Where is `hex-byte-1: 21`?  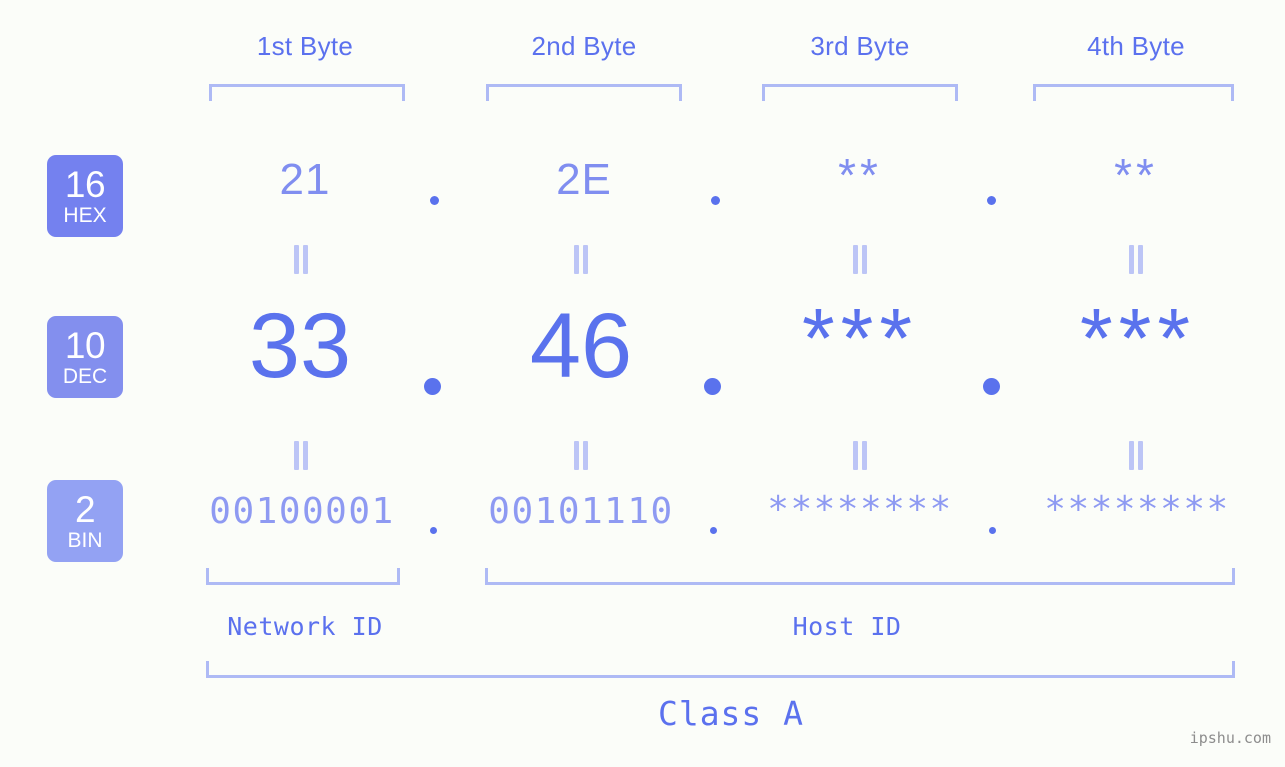 hex-byte-1: 21 is located at coordinates (305, 179).